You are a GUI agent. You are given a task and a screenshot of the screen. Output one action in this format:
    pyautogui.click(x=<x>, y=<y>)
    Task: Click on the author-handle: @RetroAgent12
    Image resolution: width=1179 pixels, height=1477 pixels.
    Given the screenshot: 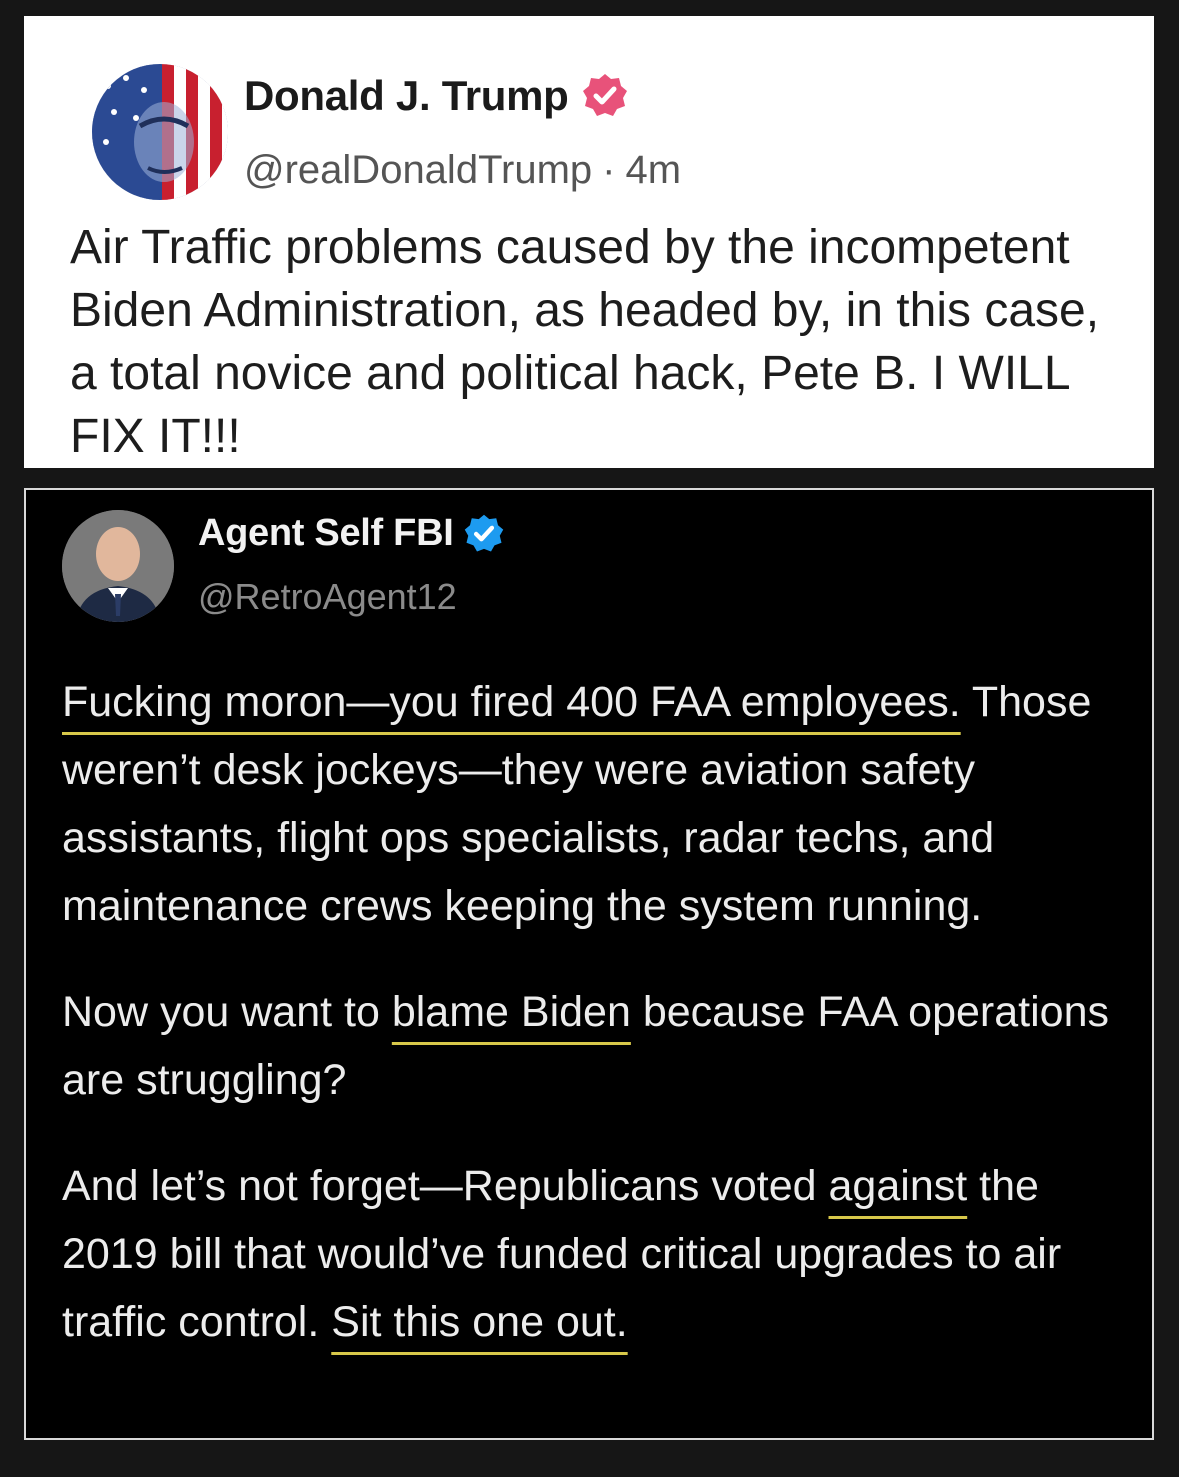 What is the action you would take?
    pyautogui.click(x=327, y=597)
    